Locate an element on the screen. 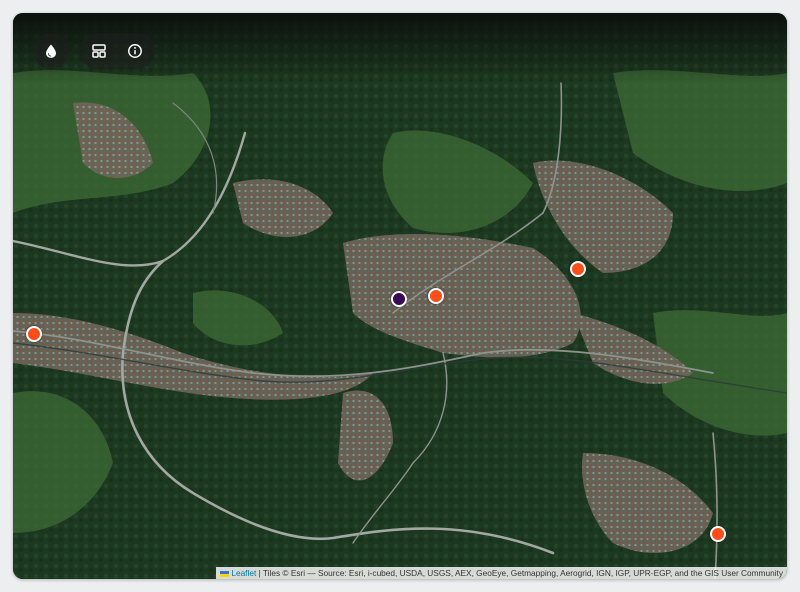 Image resolution: width=800 pixels, height=592 pixels. info-button is located at coordinates (135, 51).